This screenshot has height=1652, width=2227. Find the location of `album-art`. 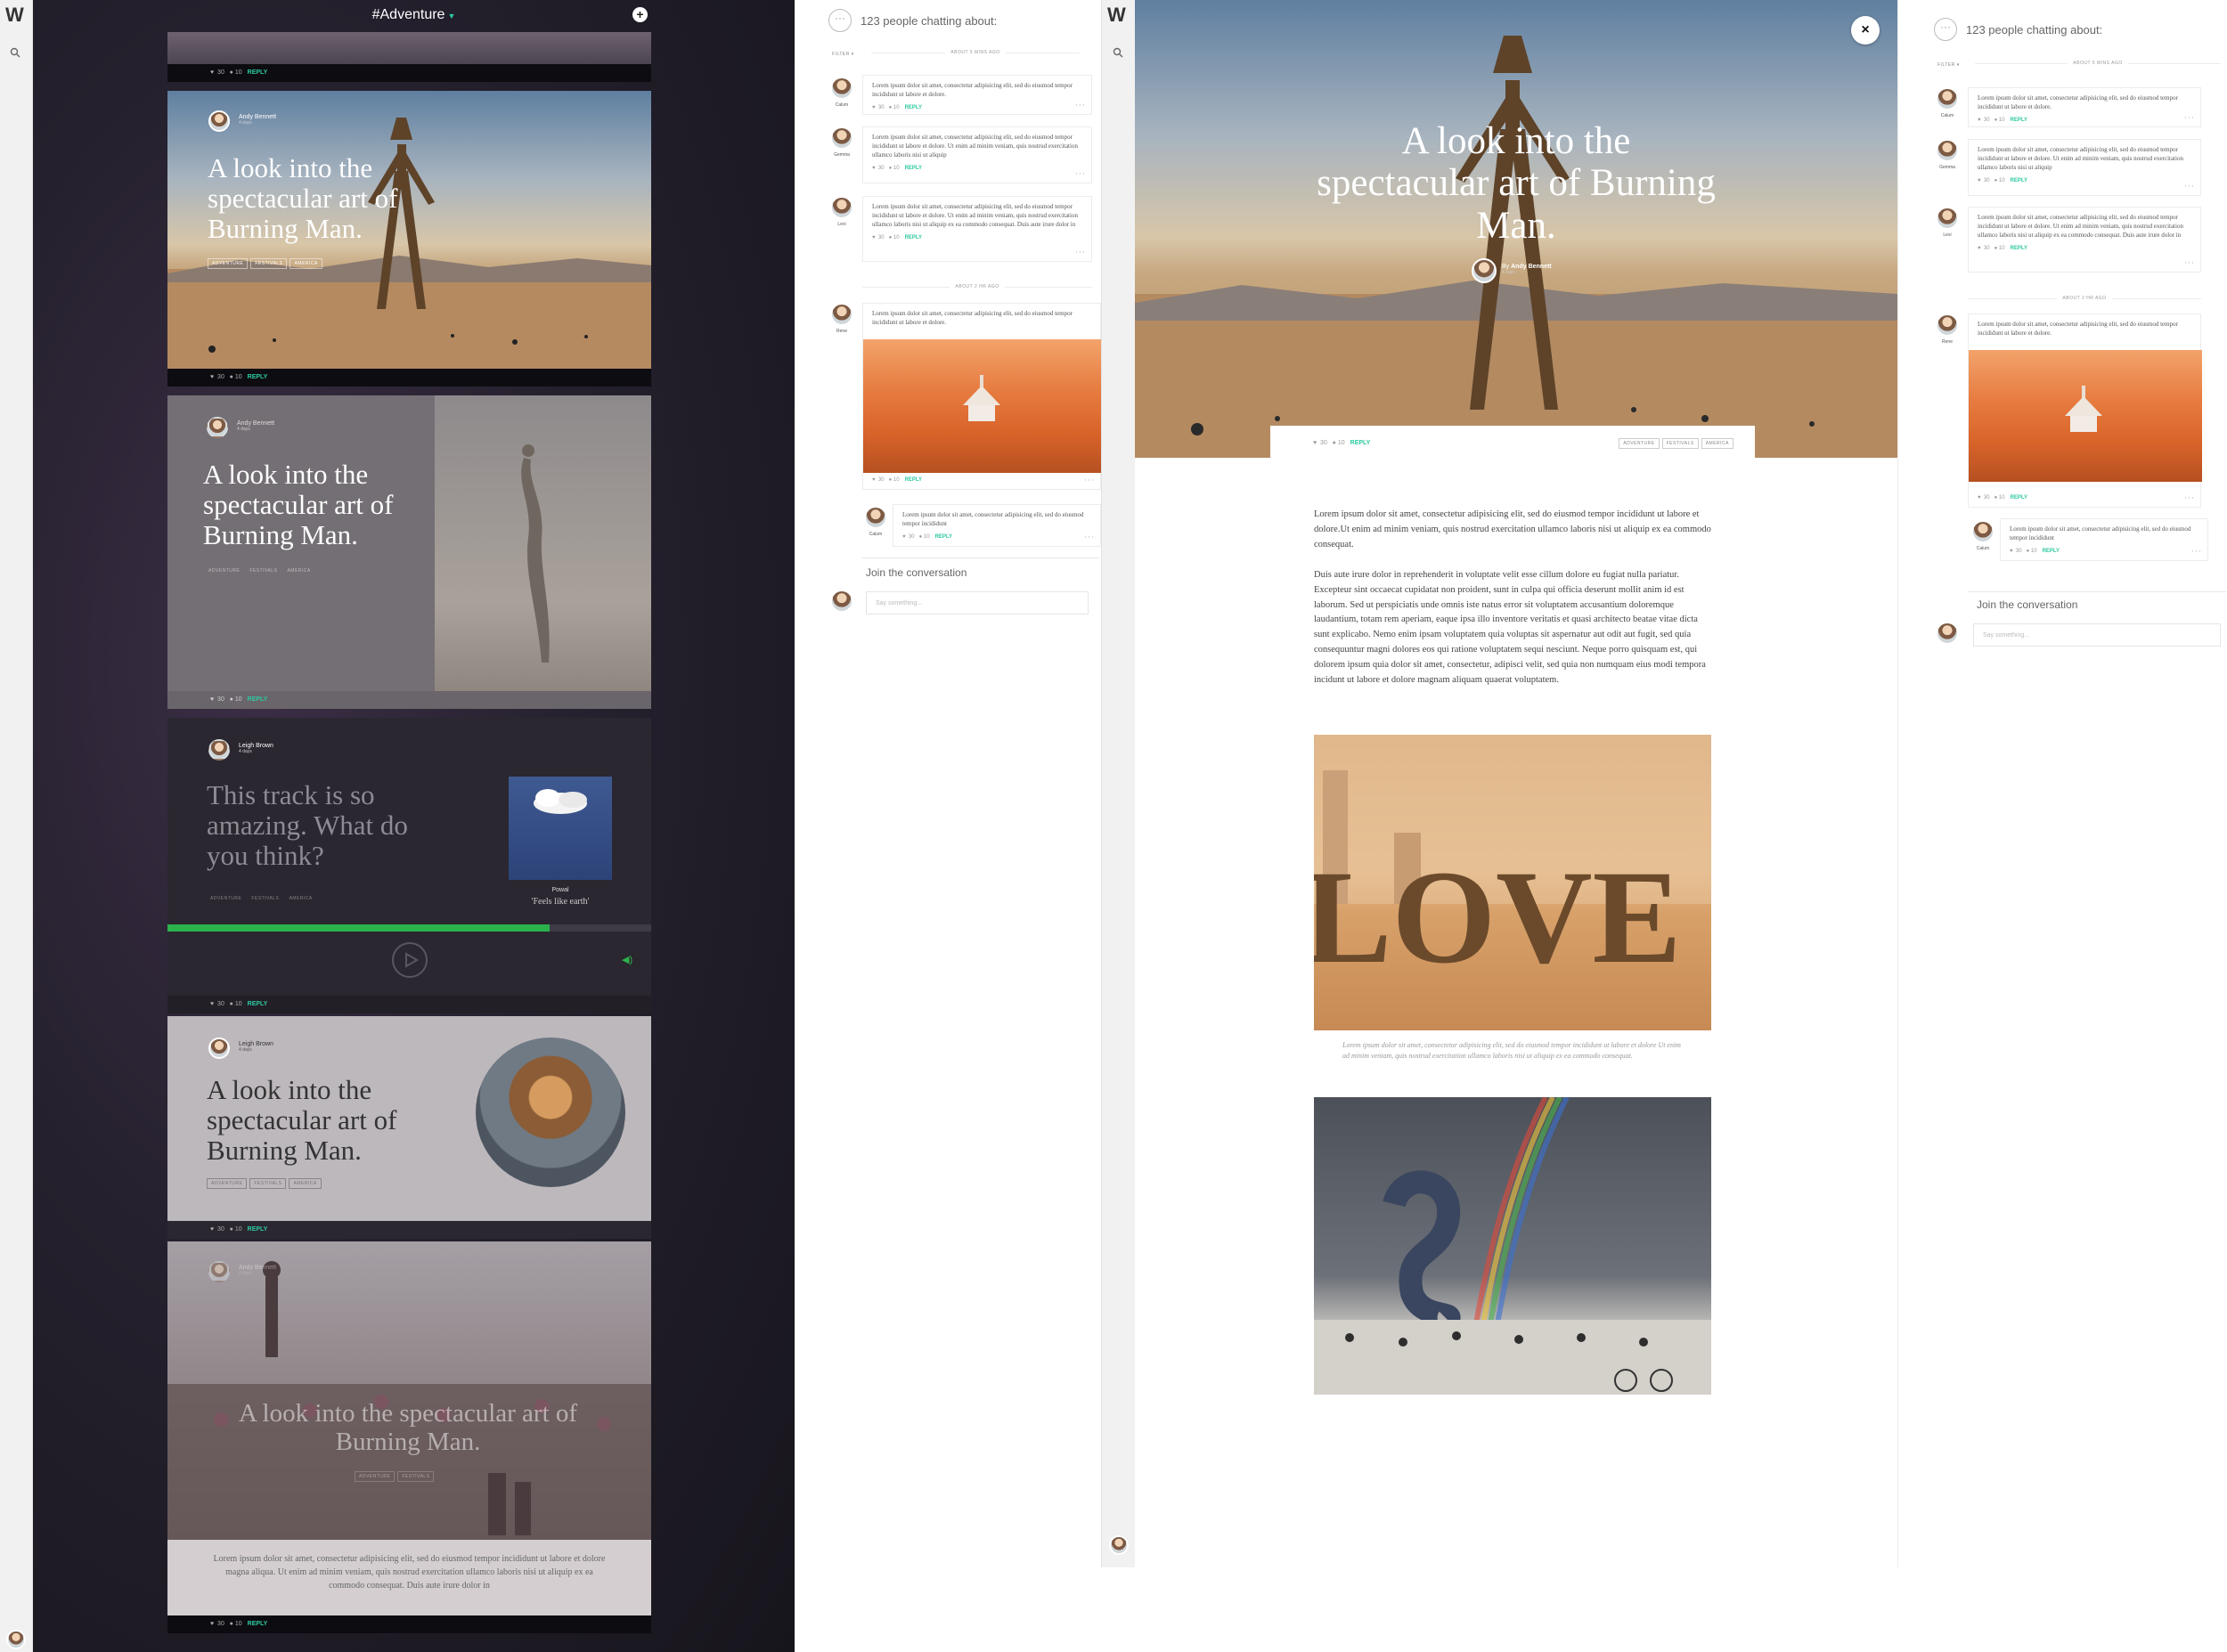

album-art is located at coordinates (560, 828).